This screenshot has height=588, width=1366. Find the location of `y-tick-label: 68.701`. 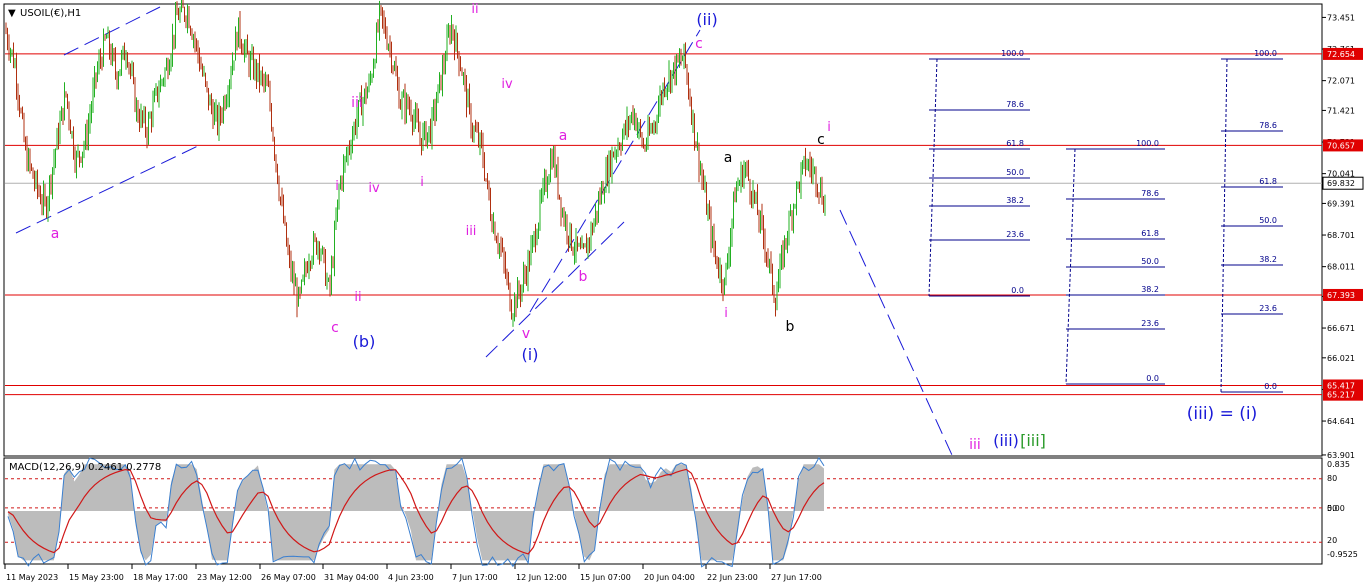

y-tick-label: 68.701 is located at coordinates (1341, 235).